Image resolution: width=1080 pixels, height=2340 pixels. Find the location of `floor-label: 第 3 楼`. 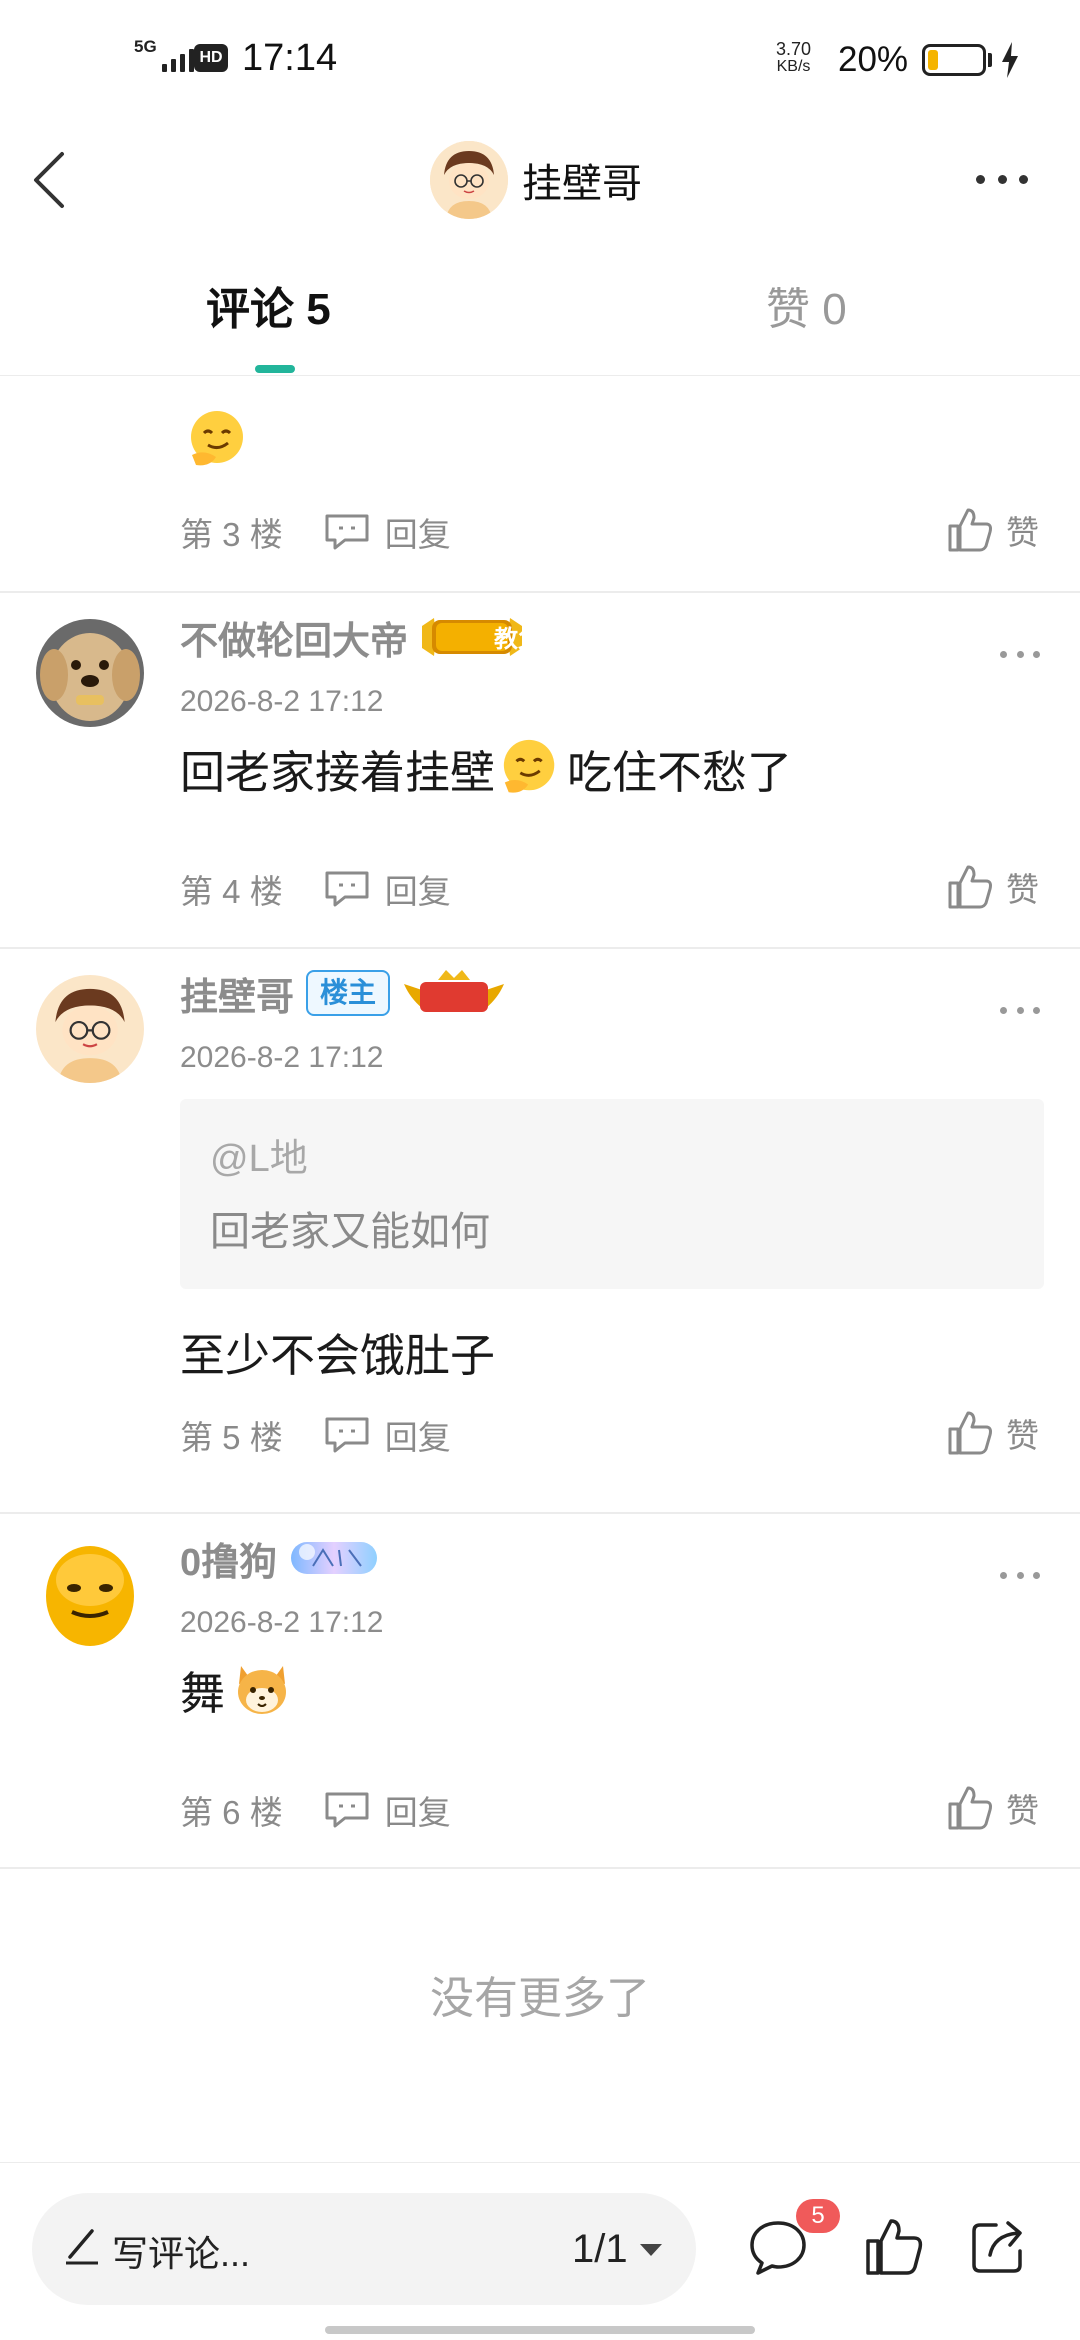

floor-label: 第 3 楼 is located at coordinates (231, 534).